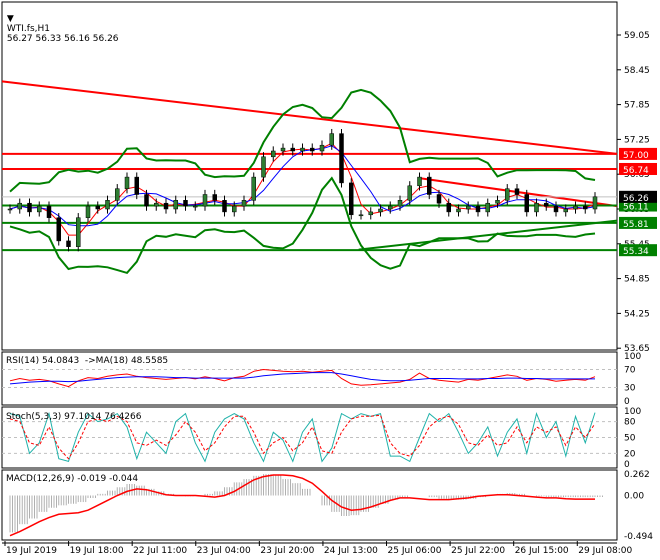 The height and width of the screenshot is (560, 660). Describe the element at coordinates (478, 551) in the screenshot. I see `time-tick-label: 25 Jul 22:00` at that location.